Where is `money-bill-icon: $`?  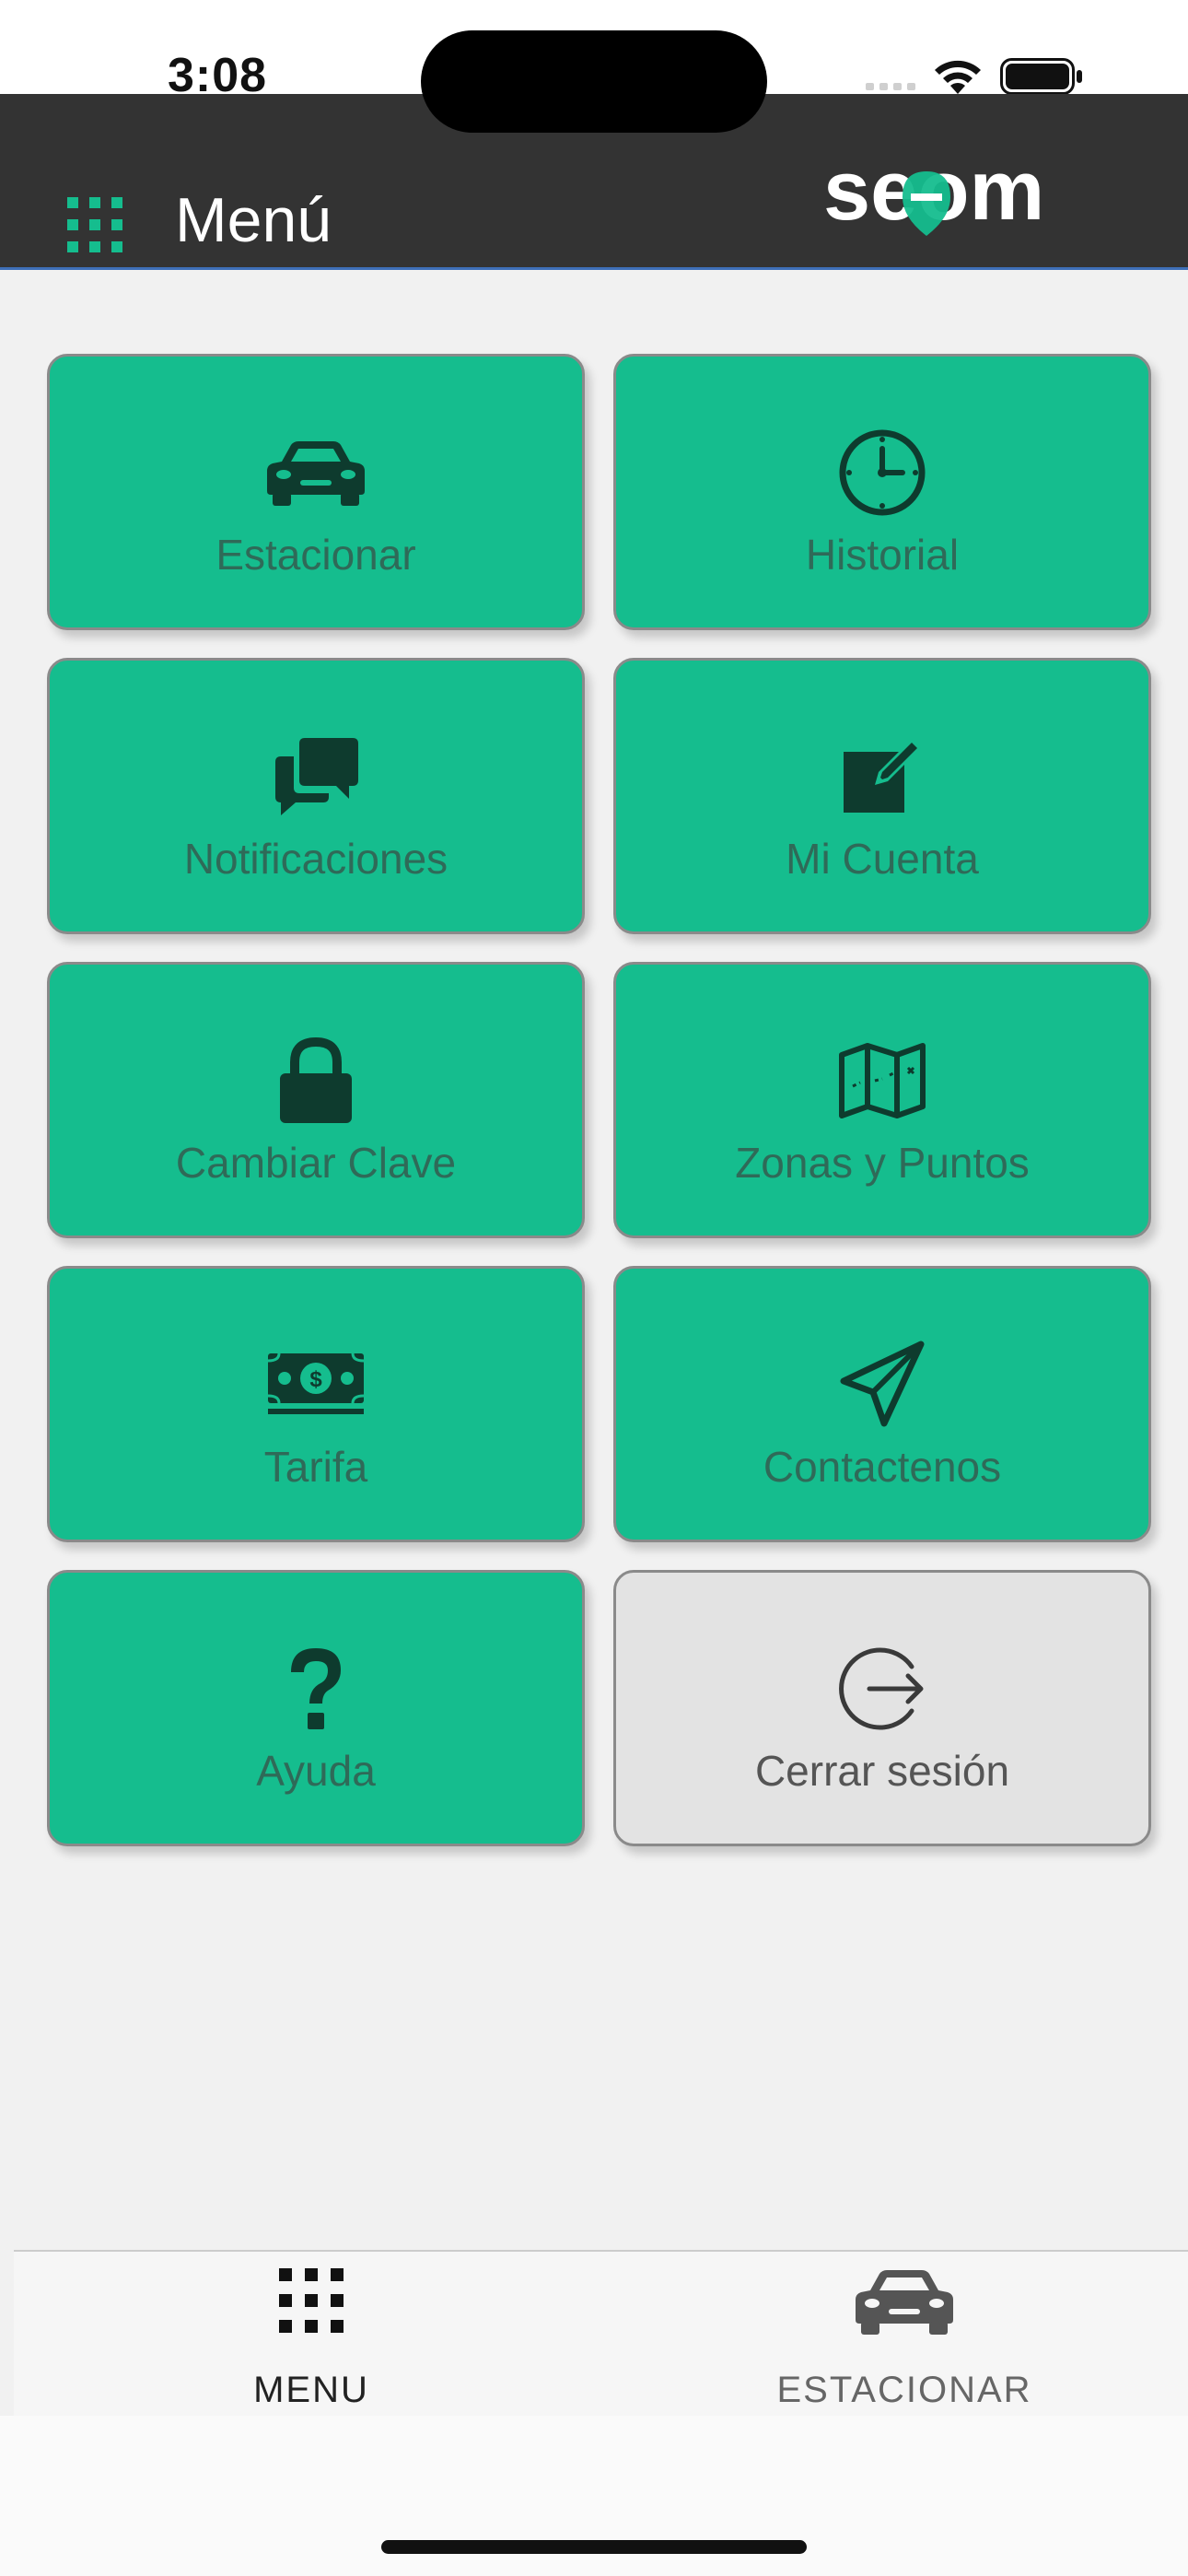 money-bill-icon: $ is located at coordinates (316, 1385).